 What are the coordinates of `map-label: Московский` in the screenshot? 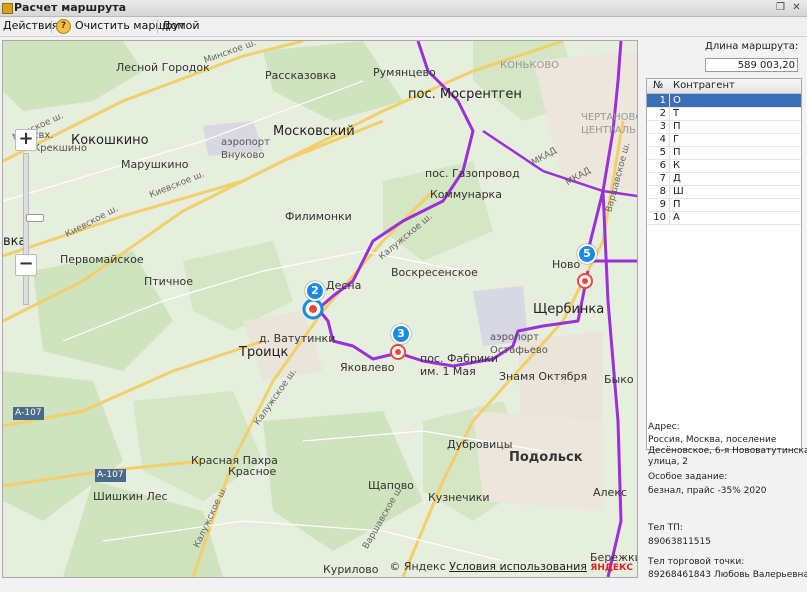 It's located at (314, 131).